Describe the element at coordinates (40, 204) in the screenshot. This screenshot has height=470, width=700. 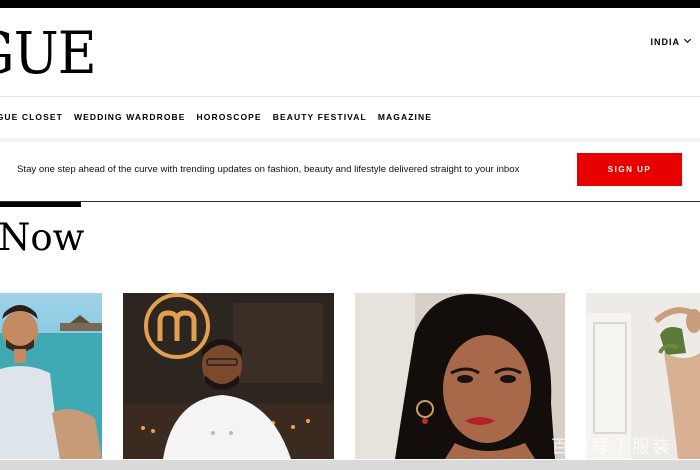
I see `section-accent-bar` at that location.